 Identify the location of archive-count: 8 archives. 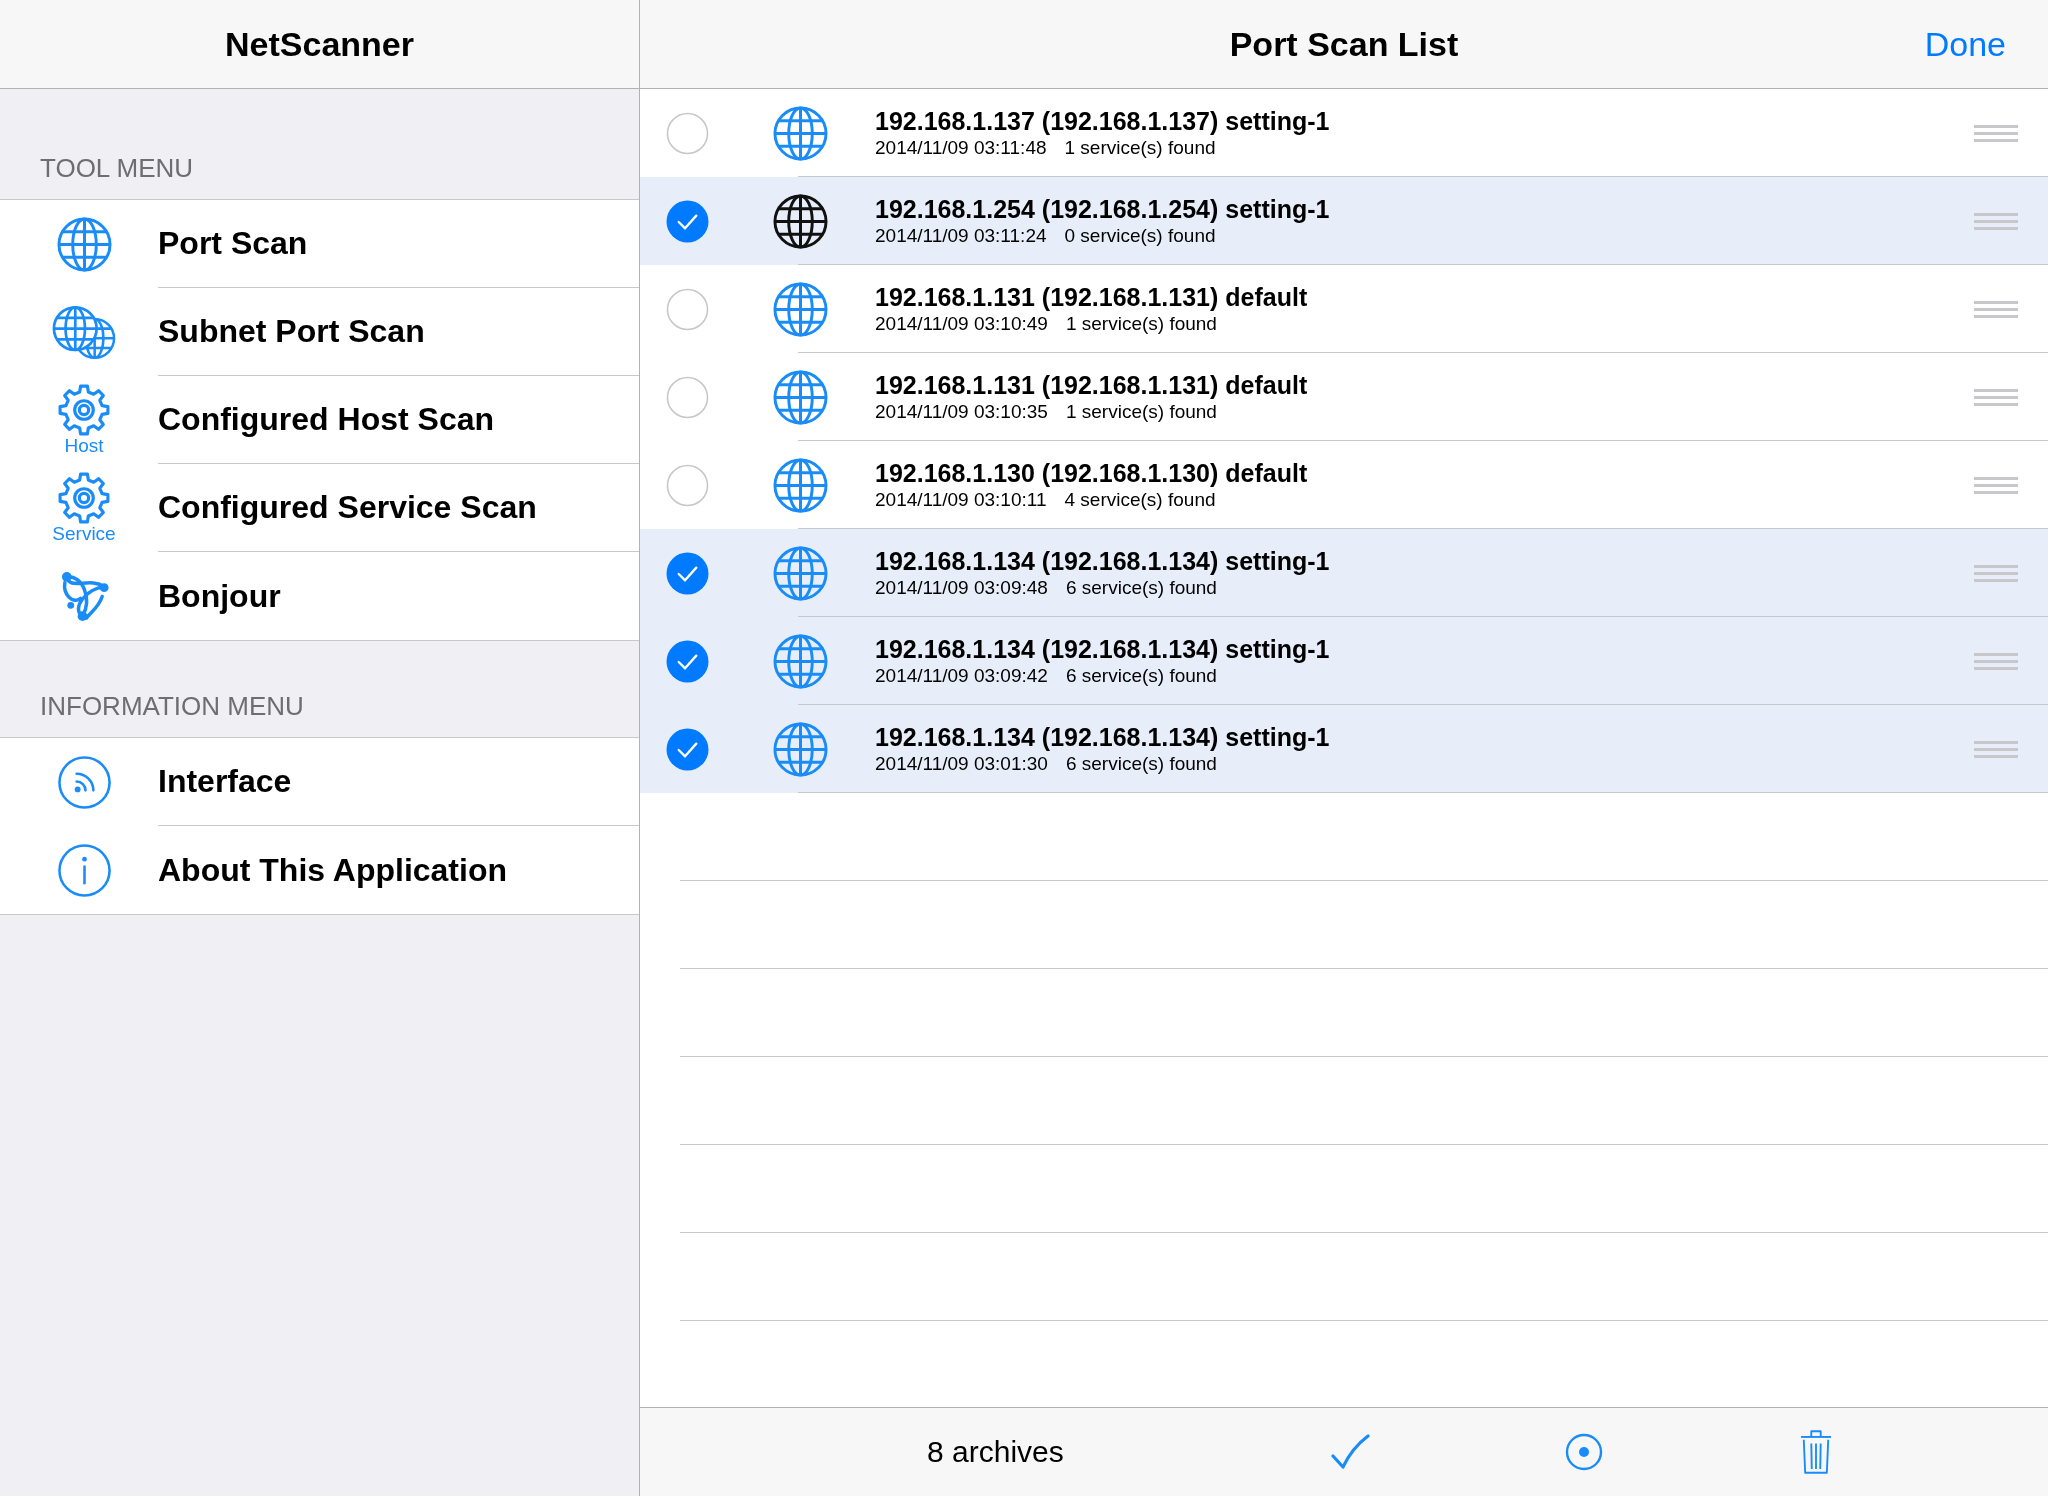
(995, 1452).